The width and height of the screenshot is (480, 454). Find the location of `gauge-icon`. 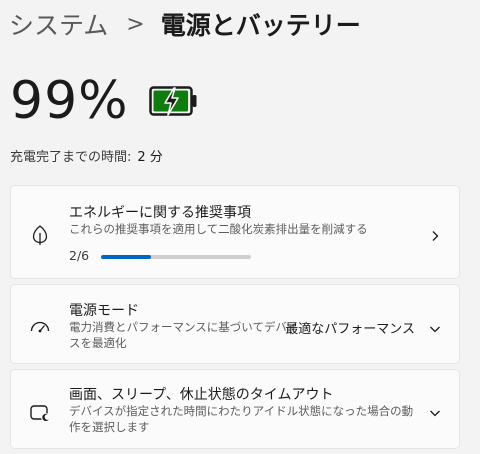

gauge-icon is located at coordinates (40, 328).